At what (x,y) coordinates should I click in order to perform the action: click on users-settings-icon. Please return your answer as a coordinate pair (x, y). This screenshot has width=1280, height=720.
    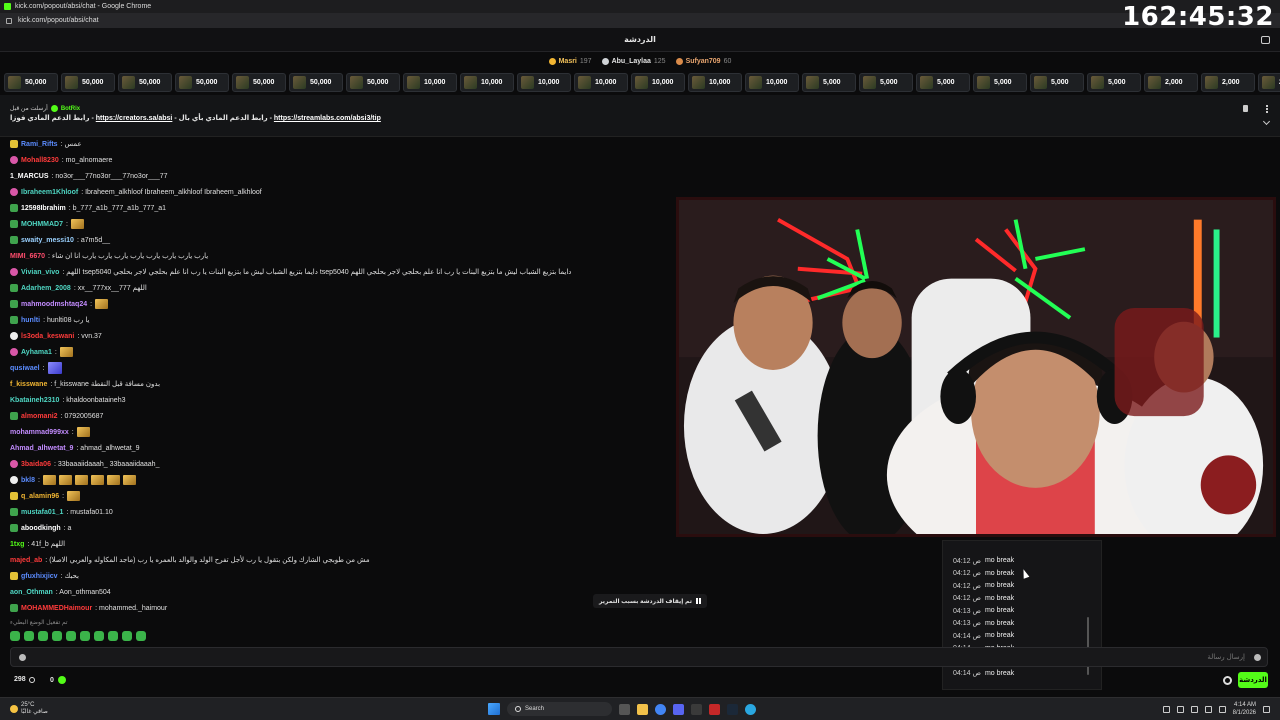
    Looking at the image, I should click on (1265, 40).